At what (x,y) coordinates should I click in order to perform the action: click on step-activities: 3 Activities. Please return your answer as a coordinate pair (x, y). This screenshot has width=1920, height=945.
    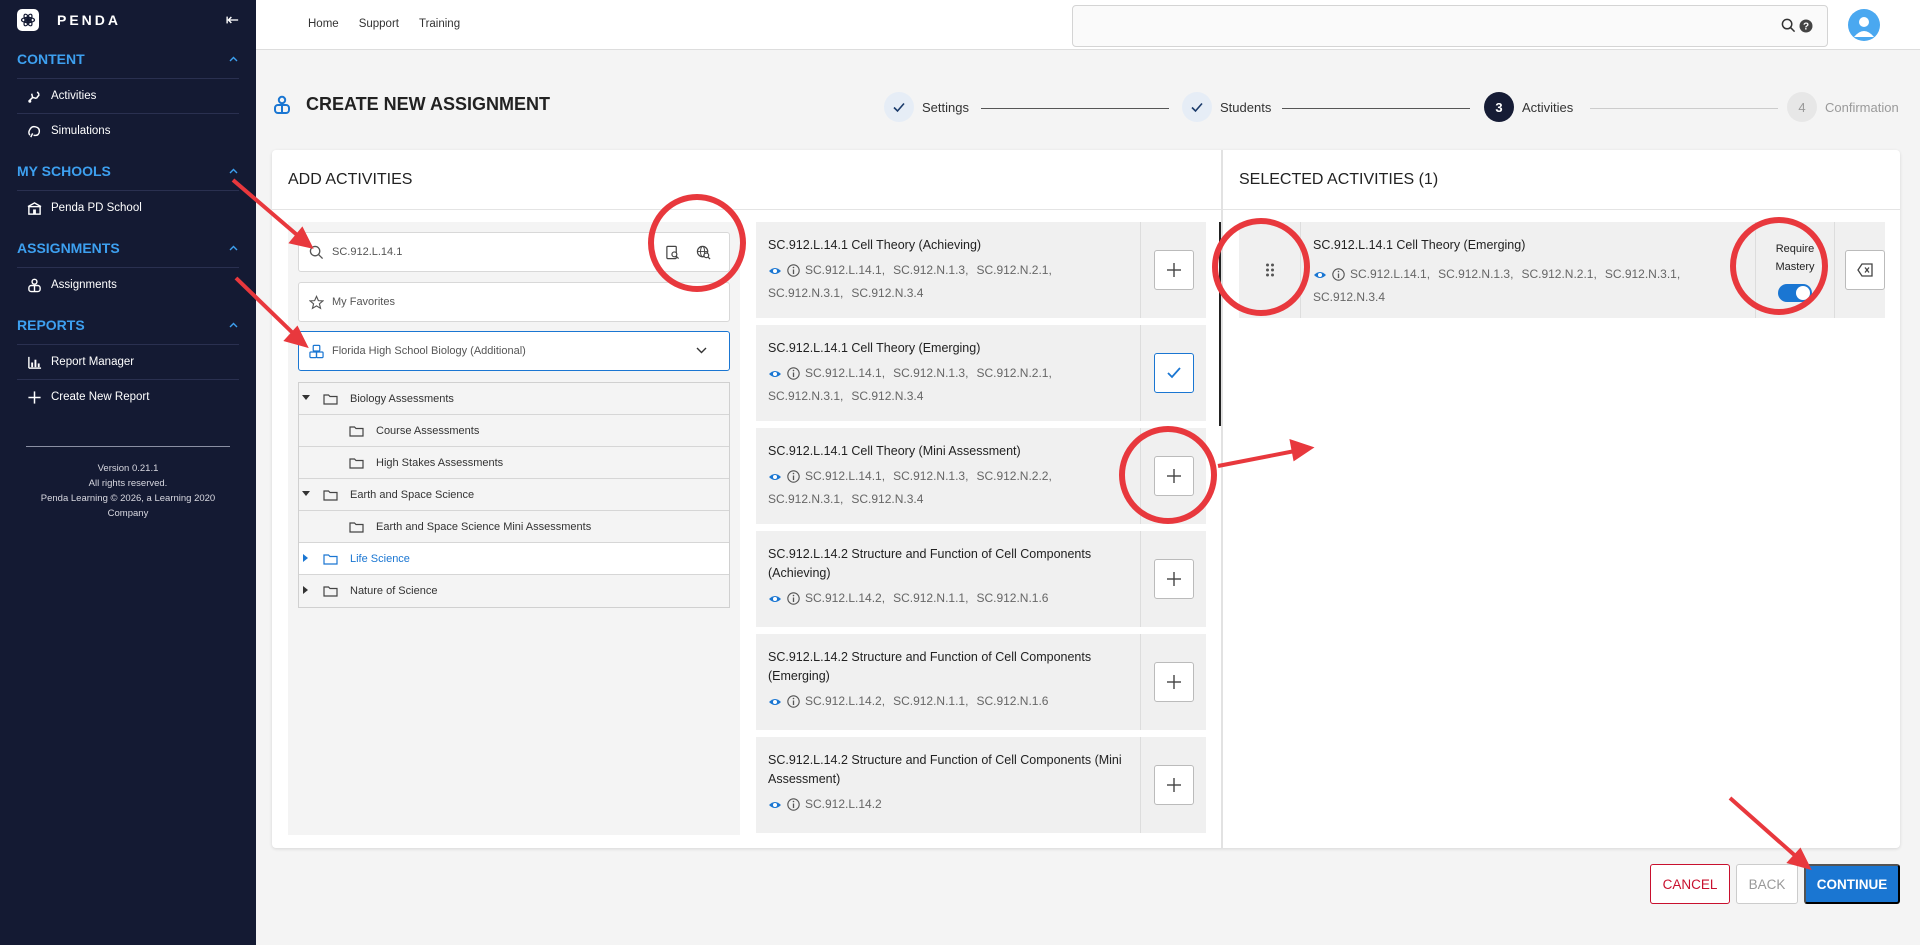
    Looking at the image, I should click on (1528, 107).